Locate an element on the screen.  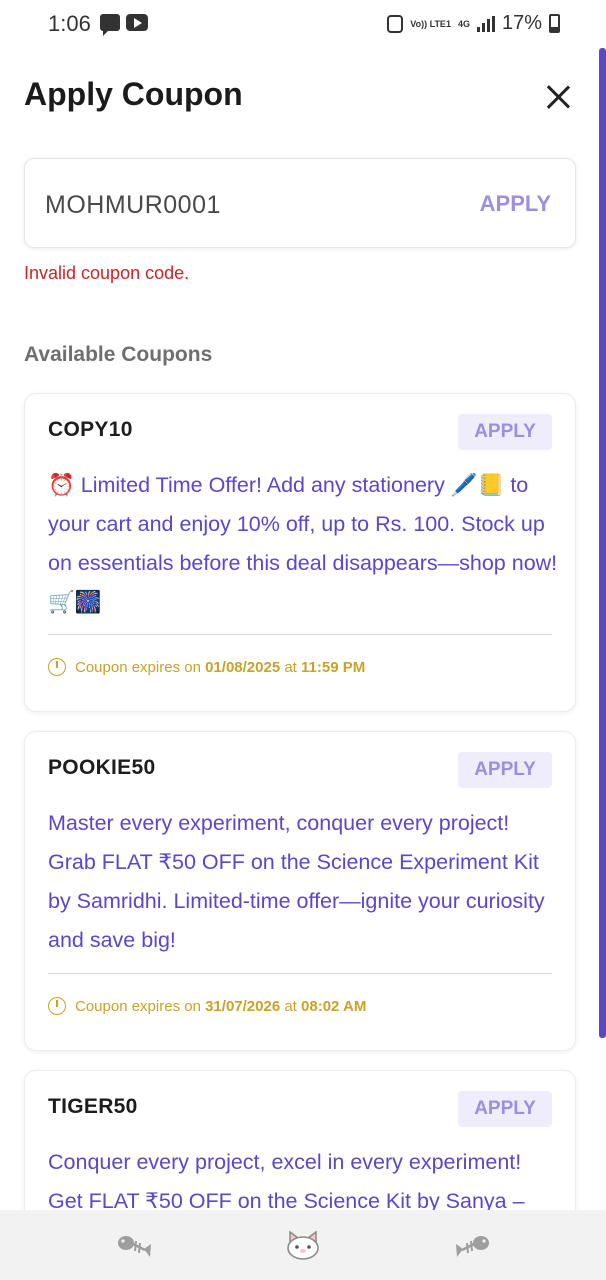
notification-icons is located at coordinates (124, 25).